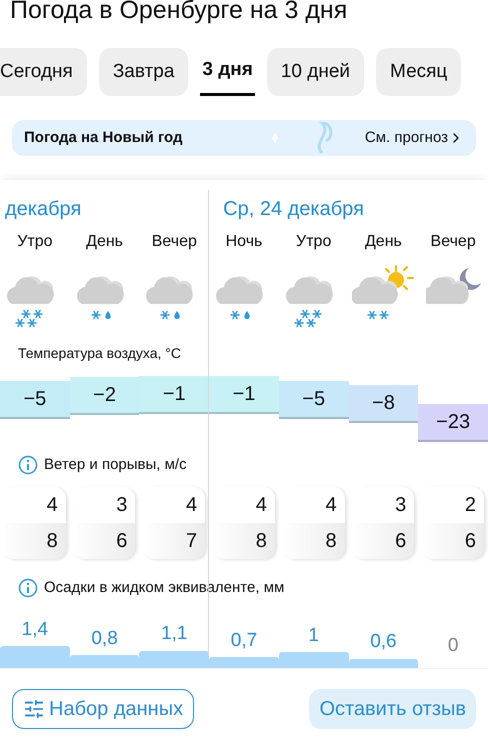 This screenshot has height=750, width=488. What do you see at coordinates (192, 541) in the screenshot?
I see `gust-speed: 7` at bounding box center [192, 541].